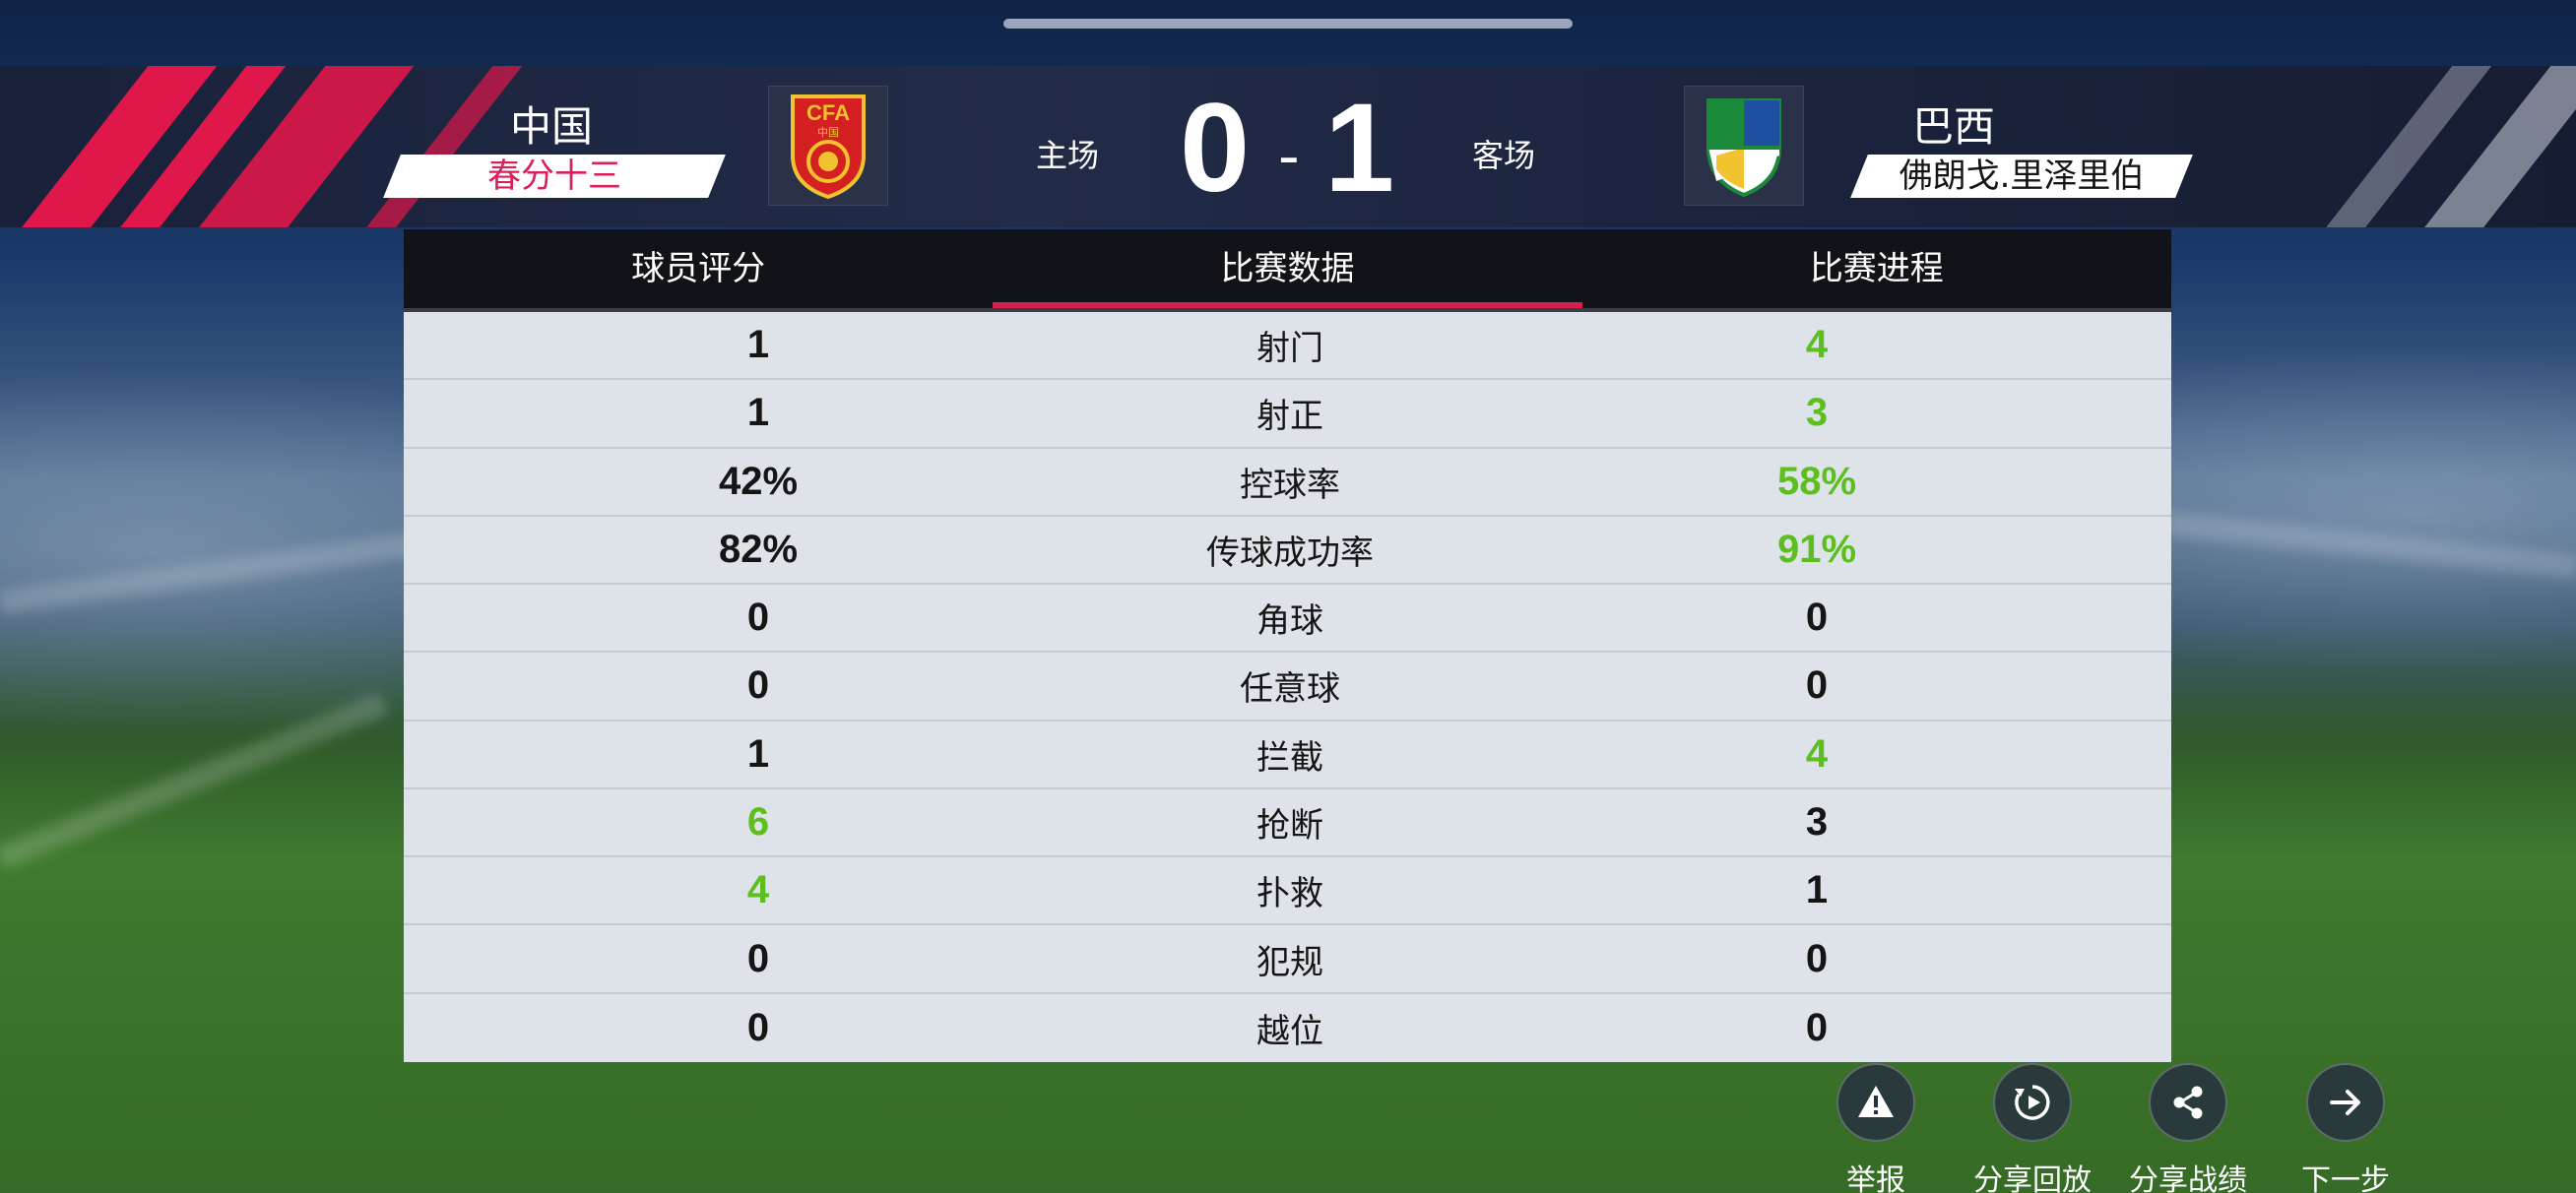 Image resolution: width=2576 pixels, height=1193 pixels. I want to click on cfa-crest-icon: CFA 中国, so click(828, 147).